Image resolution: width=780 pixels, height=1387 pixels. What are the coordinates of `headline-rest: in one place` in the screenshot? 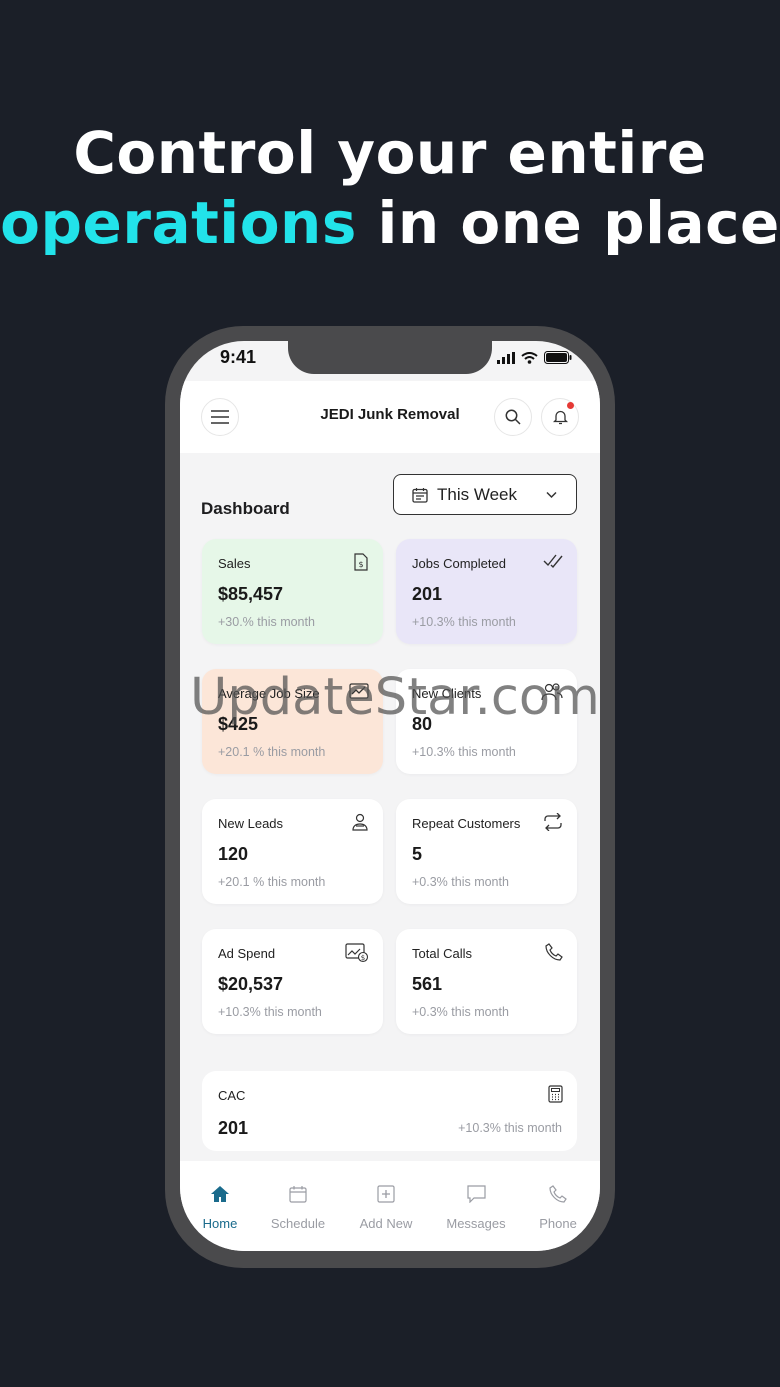 It's located at (568, 223).